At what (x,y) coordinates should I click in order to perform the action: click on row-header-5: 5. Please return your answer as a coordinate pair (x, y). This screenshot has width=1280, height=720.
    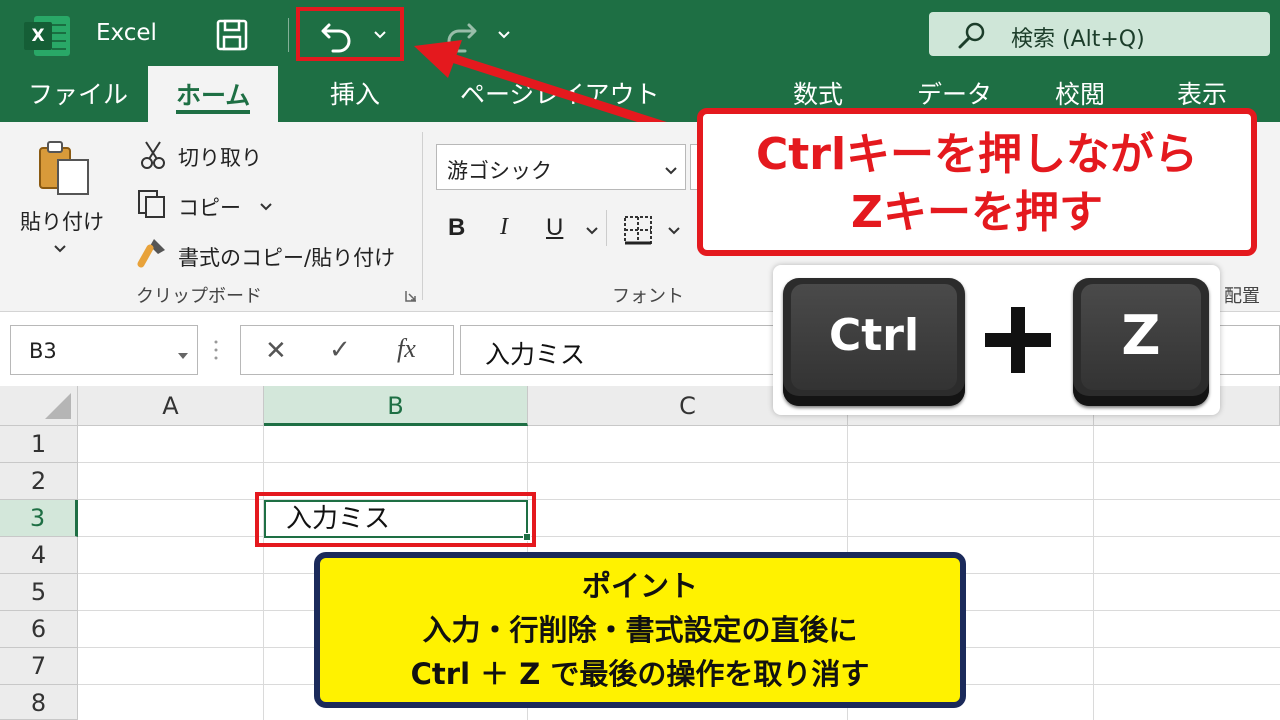
    Looking at the image, I should click on (39, 592).